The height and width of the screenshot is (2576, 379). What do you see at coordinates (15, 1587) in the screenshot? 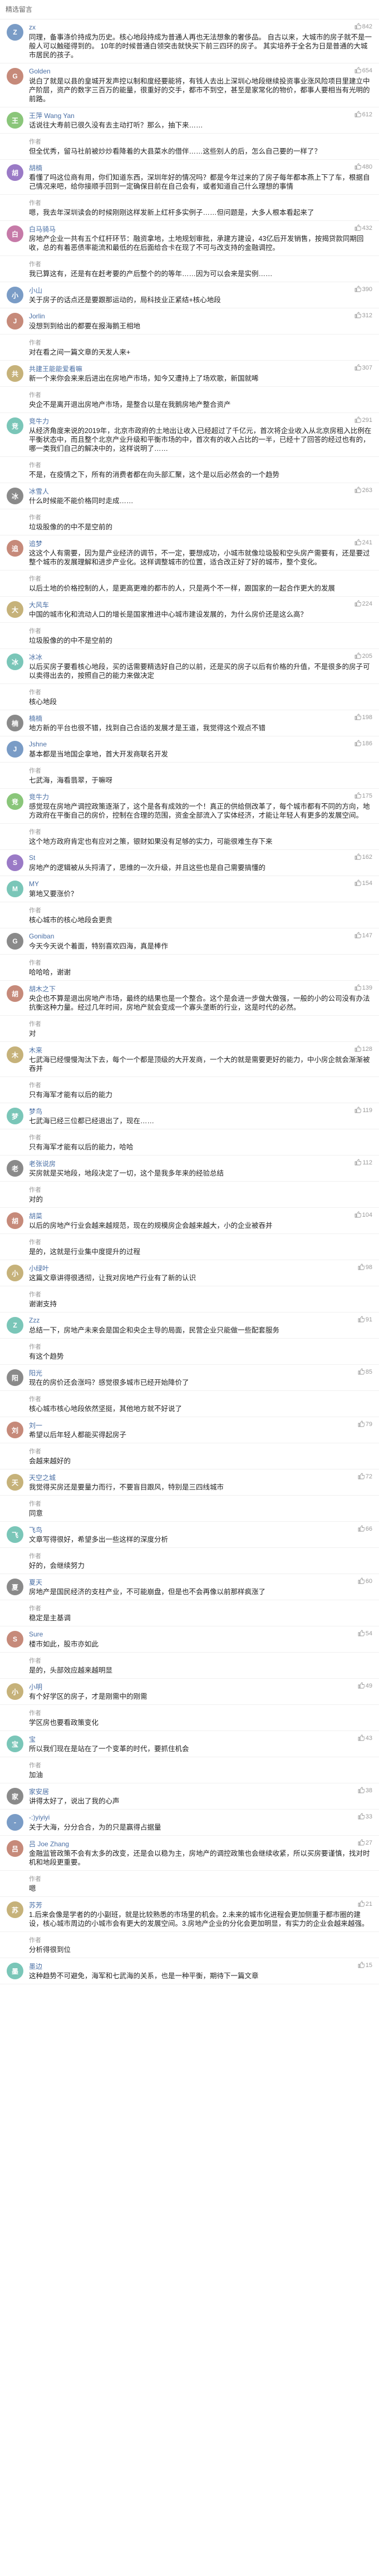
I see `avatar: 夏` at bounding box center [15, 1587].